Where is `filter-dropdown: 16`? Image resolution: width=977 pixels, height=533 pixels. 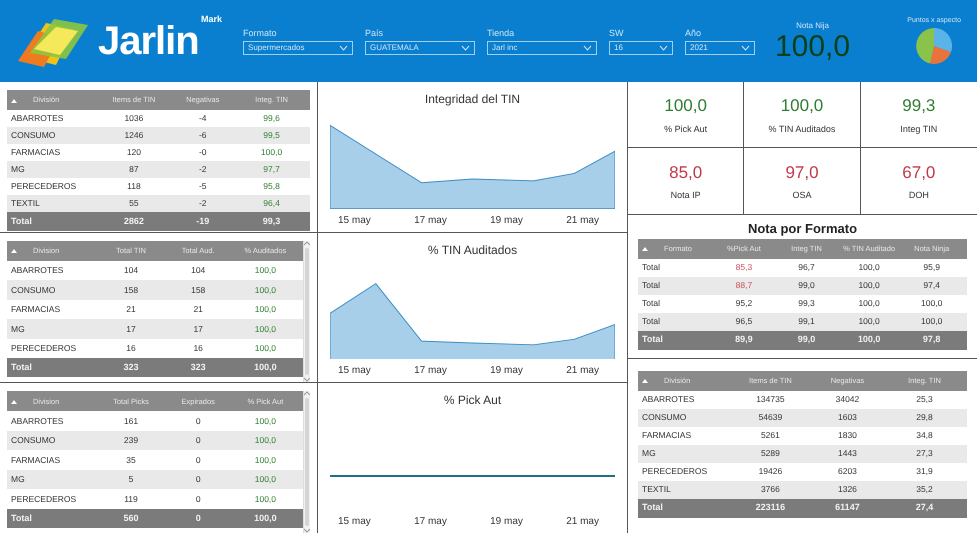 filter-dropdown: 16 is located at coordinates (641, 47).